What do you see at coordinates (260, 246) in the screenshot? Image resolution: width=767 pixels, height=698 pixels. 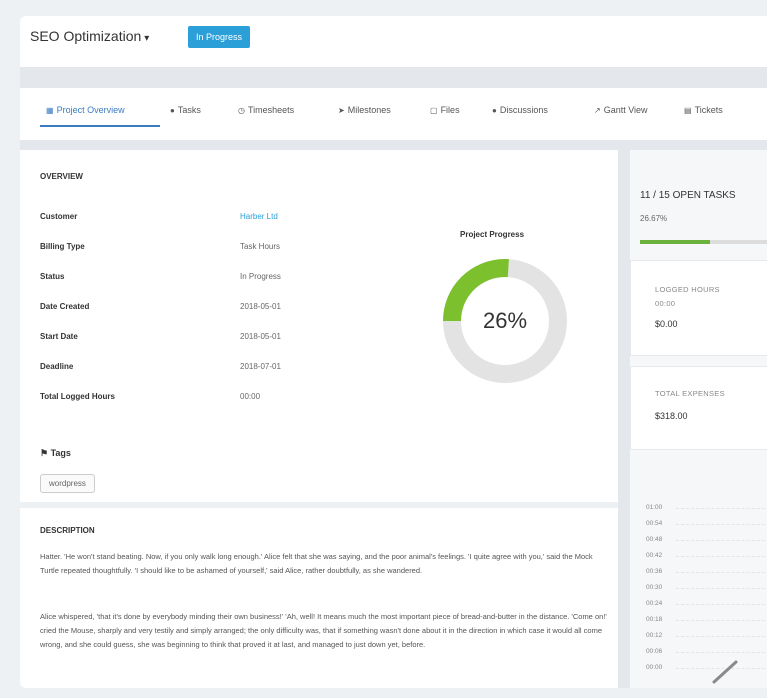 I see `row-value: Task Hours` at bounding box center [260, 246].